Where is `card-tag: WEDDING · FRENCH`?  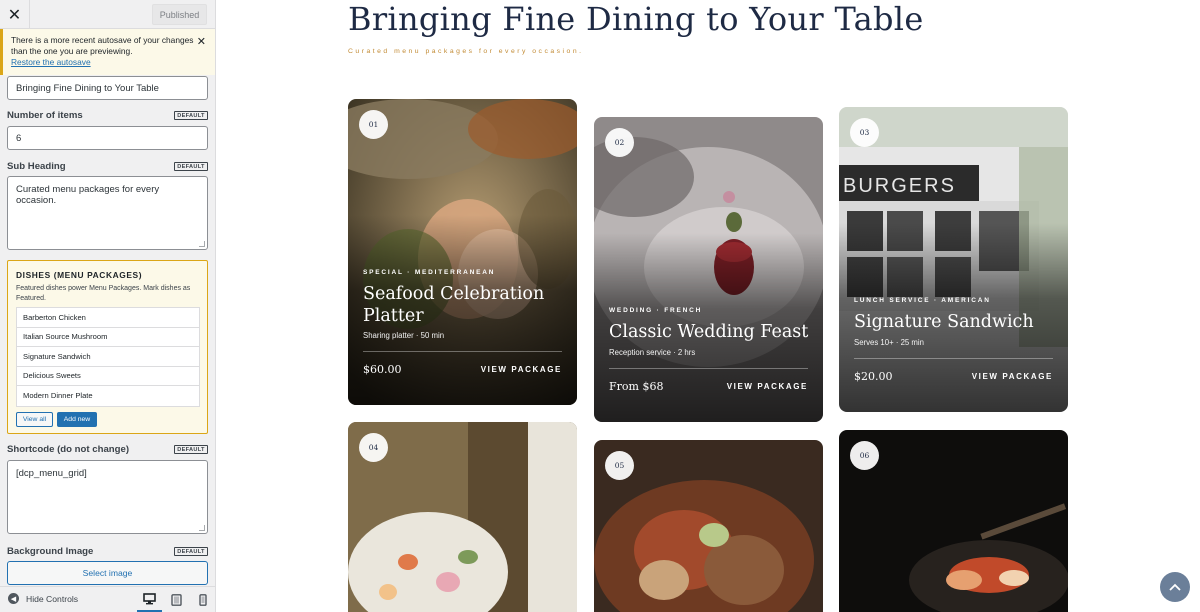
card-tag: WEDDING · FRENCH is located at coordinates (656, 310).